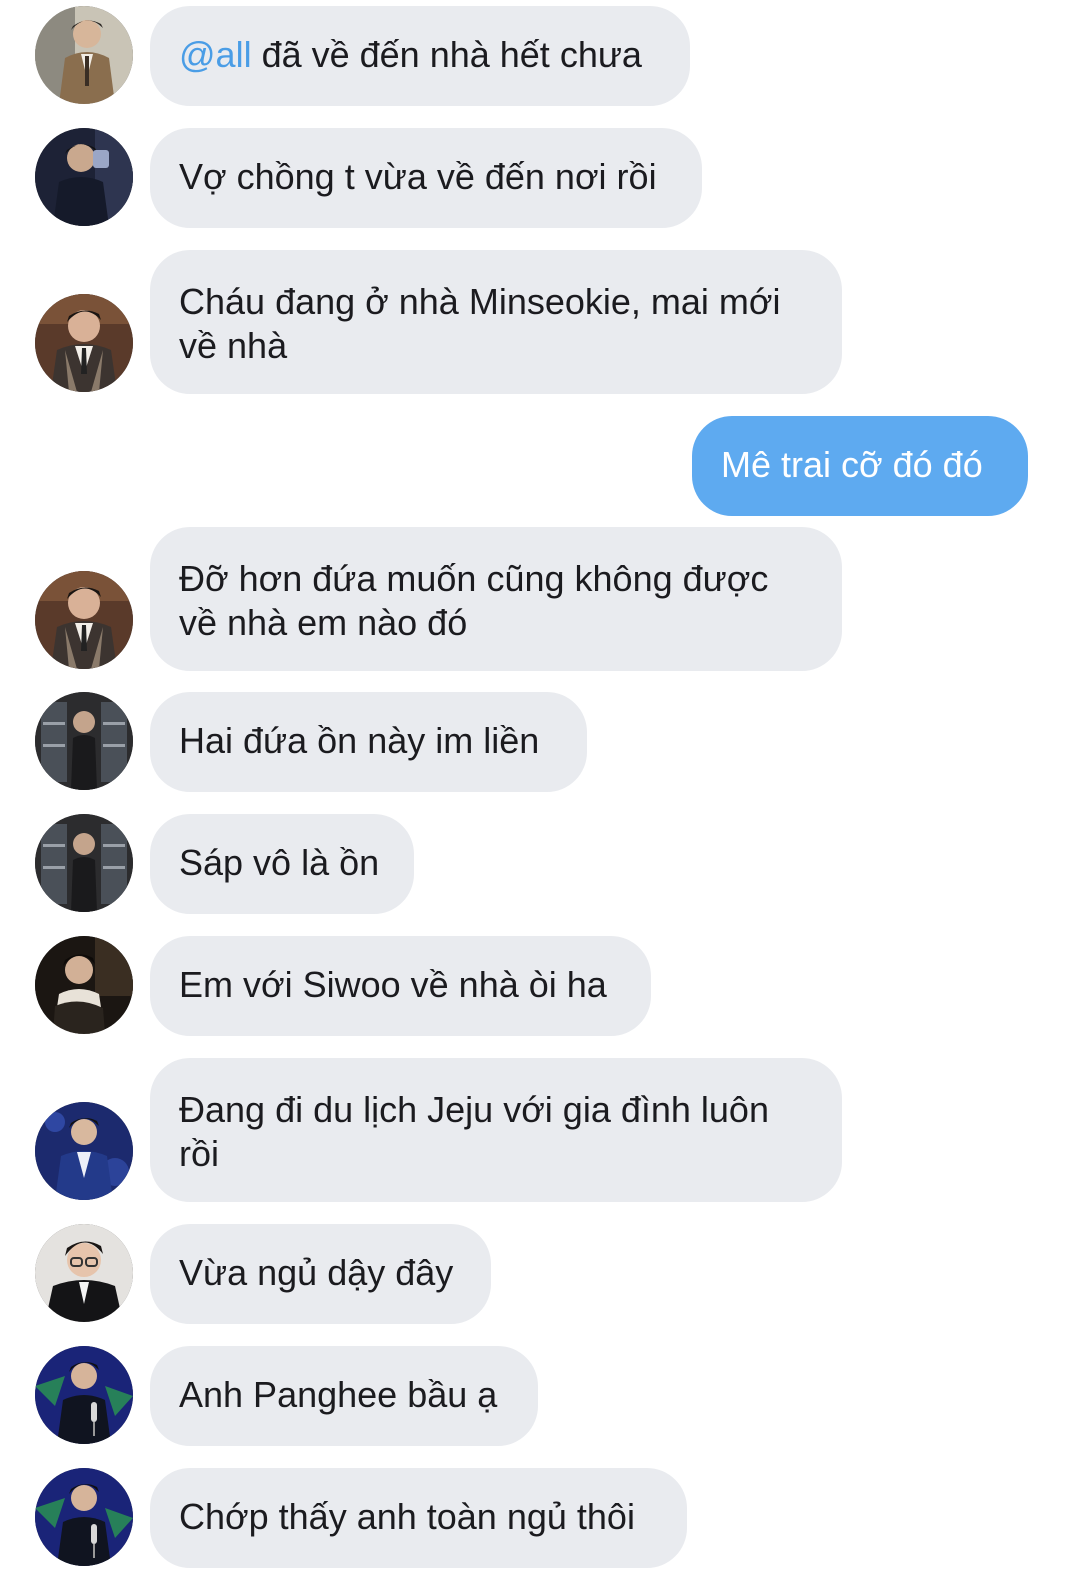  I want to click on message-bubble: Vợ chồng t vừa về đến nơi rồi, so click(426, 178).